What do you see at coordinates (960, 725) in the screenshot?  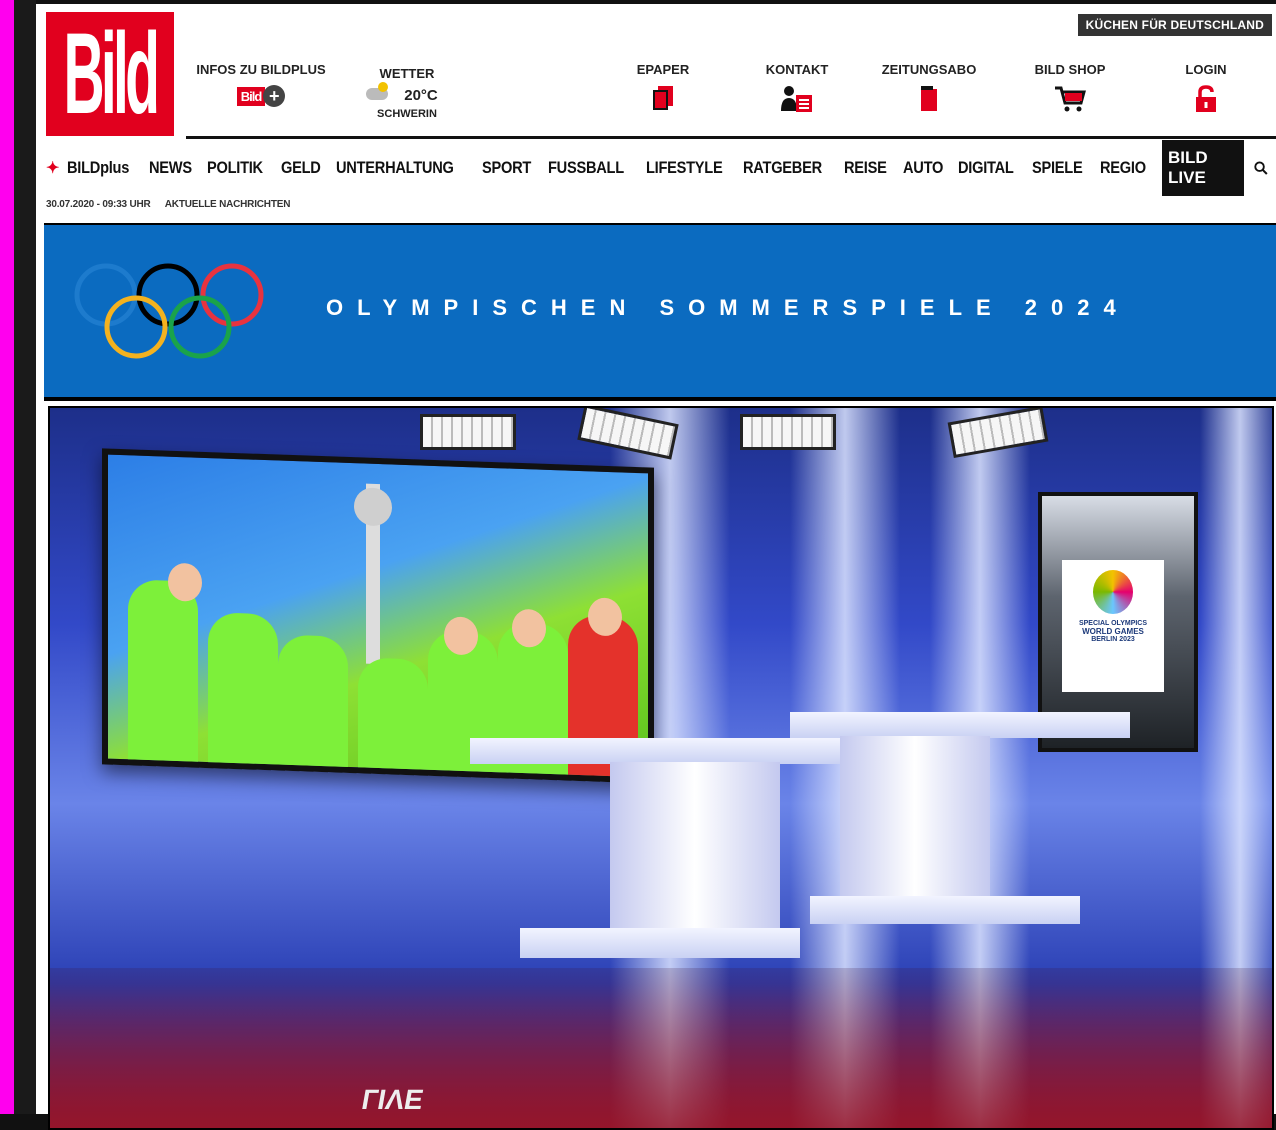 I see `desk-top-right` at bounding box center [960, 725].